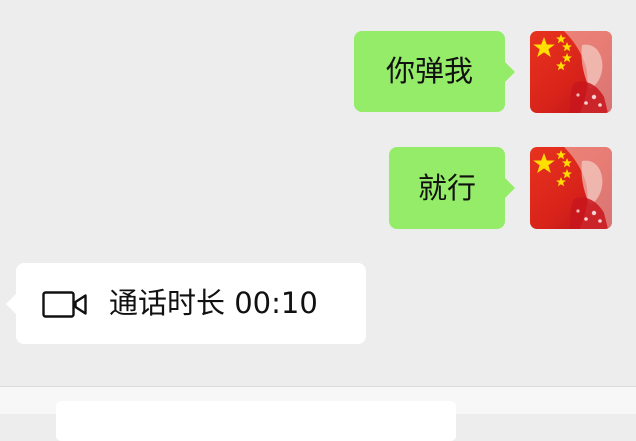  What do you see at coordinates (429, 71) in the screenshot?
I see `message-text: 你弹我` at bounding box center [429, 71].